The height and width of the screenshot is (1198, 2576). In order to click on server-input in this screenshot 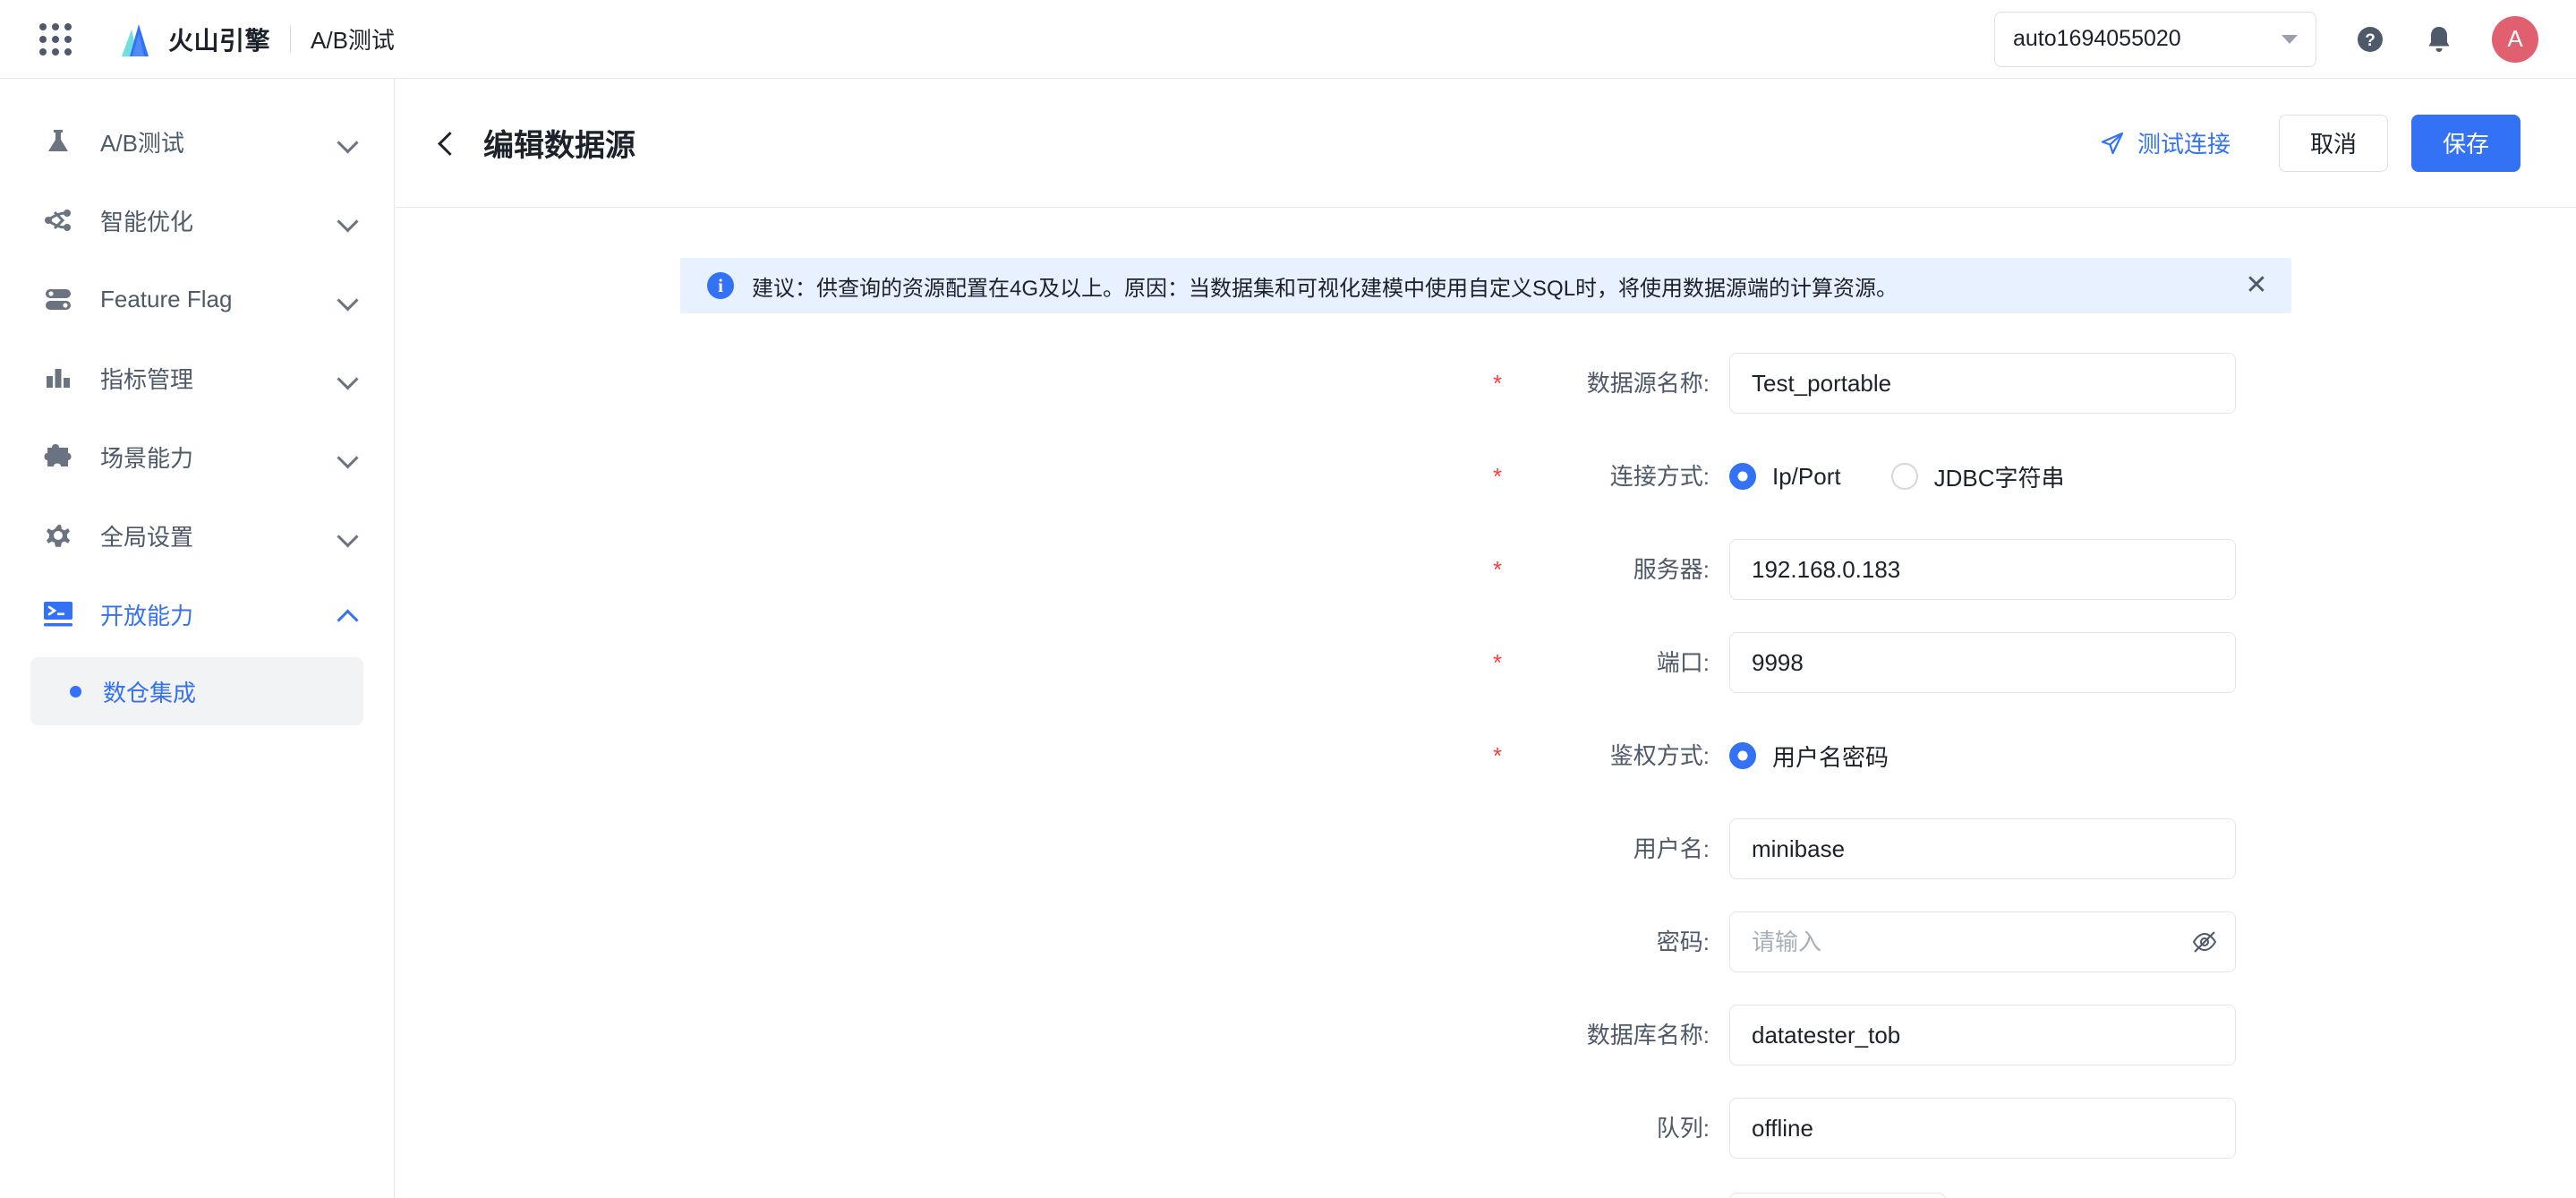, I will do `click(1982, 569)`.